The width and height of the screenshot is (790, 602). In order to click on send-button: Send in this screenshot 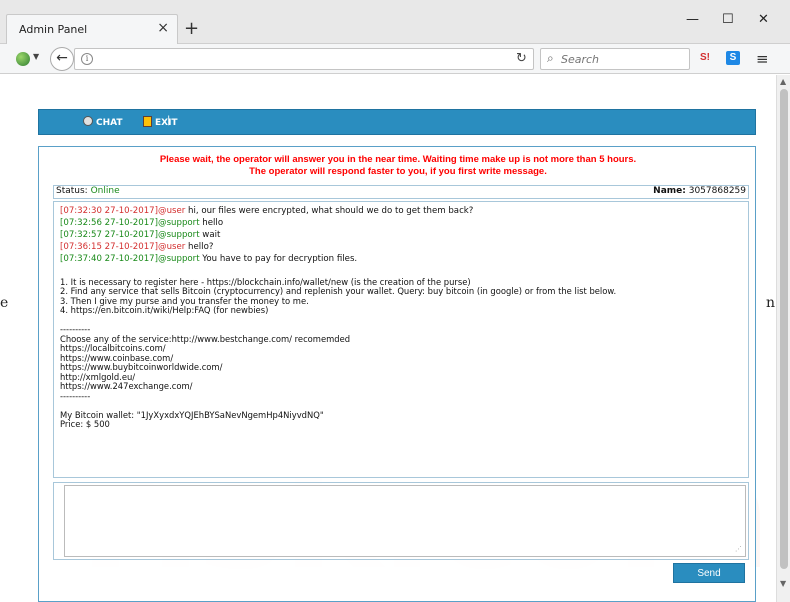, I will do `click(709, 573)`.